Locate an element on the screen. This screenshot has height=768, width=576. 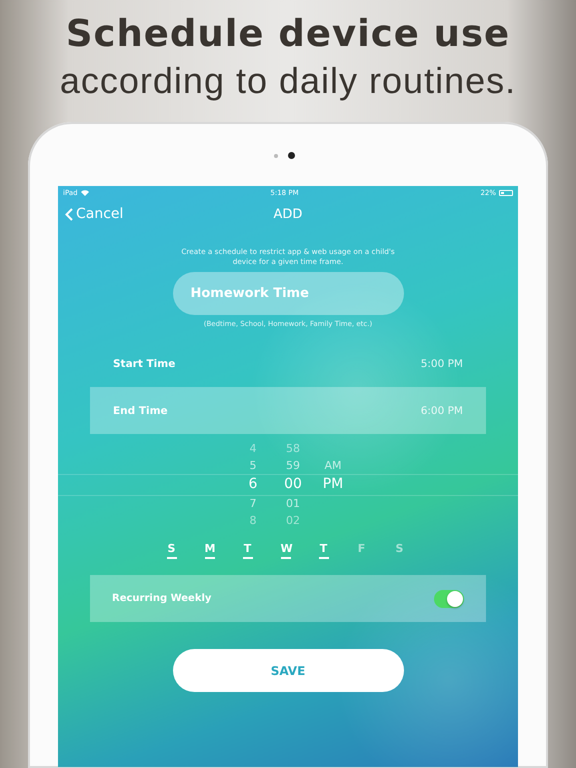
time-label: Start Time is located at coordinates (144, 364).